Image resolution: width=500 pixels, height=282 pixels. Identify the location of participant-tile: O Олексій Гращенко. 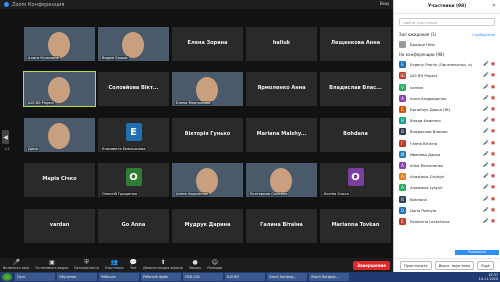
(133, 180).